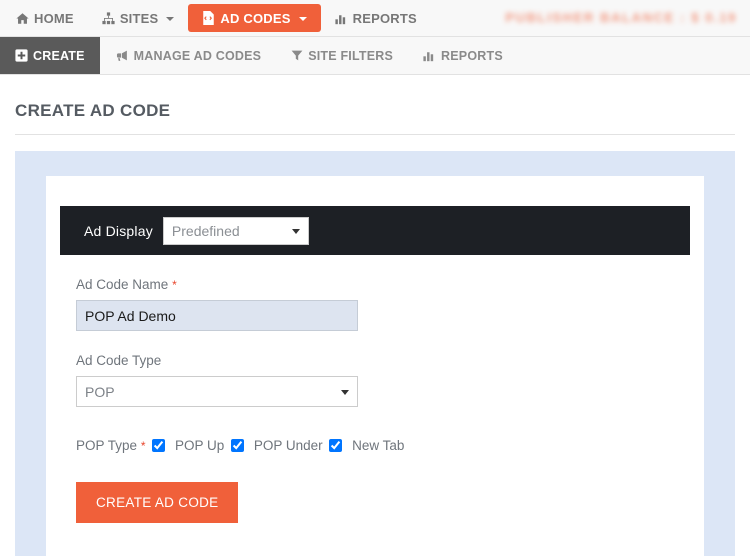  Describe the element at coordinates (375, 105) in the screenshot. I see `page-header: CREATE AD CODE` at that location.